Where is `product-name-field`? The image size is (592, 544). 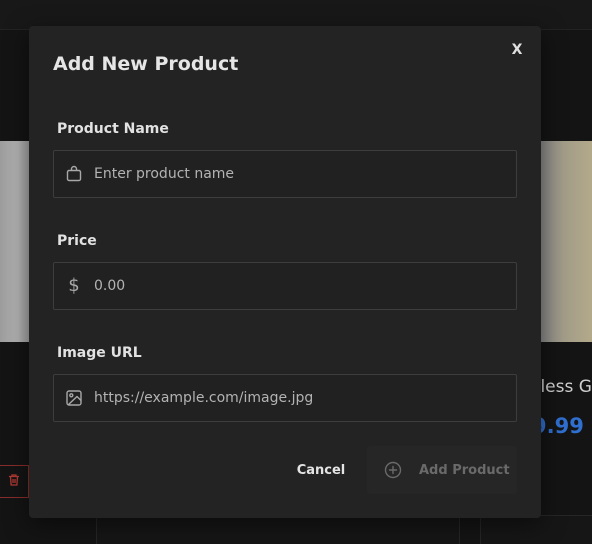
product-name-field is located at coordinates (285, 174).